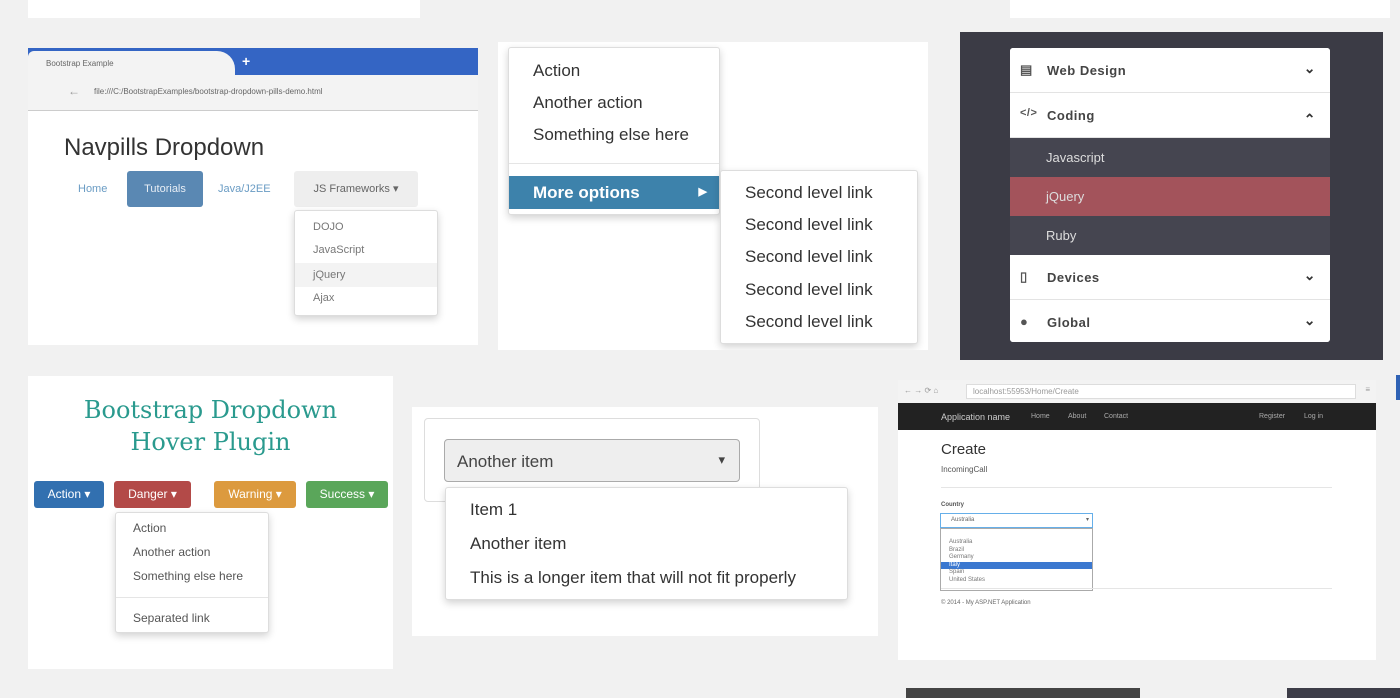 This screenshot has width=1400, height=698. Describe the element at coordinates (366, 275) in the screenshot. I see `menu-item-active: jQuery` at that location.